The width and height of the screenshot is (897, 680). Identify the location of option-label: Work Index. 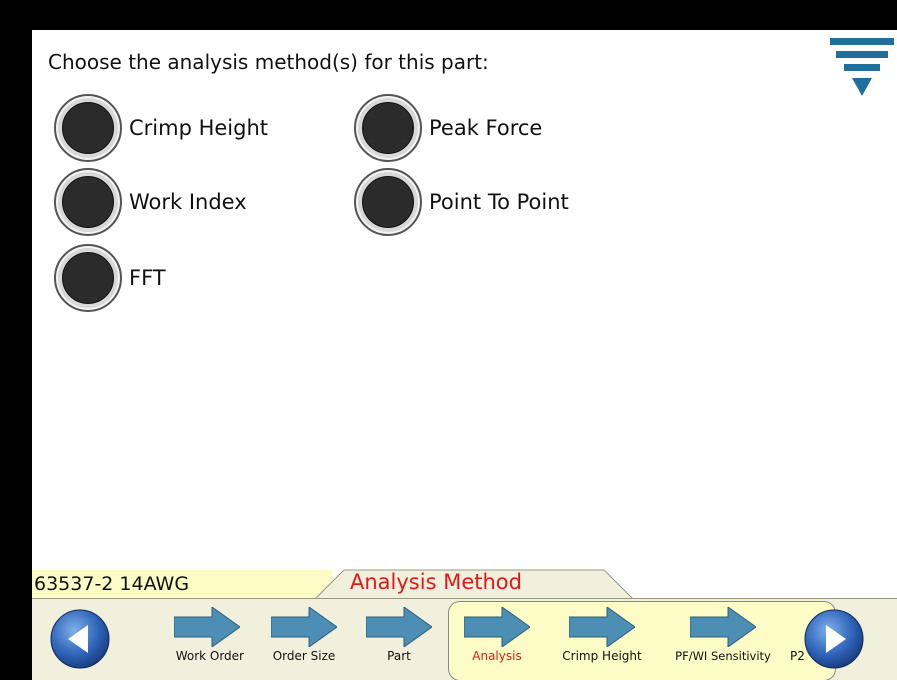
(188, 202).